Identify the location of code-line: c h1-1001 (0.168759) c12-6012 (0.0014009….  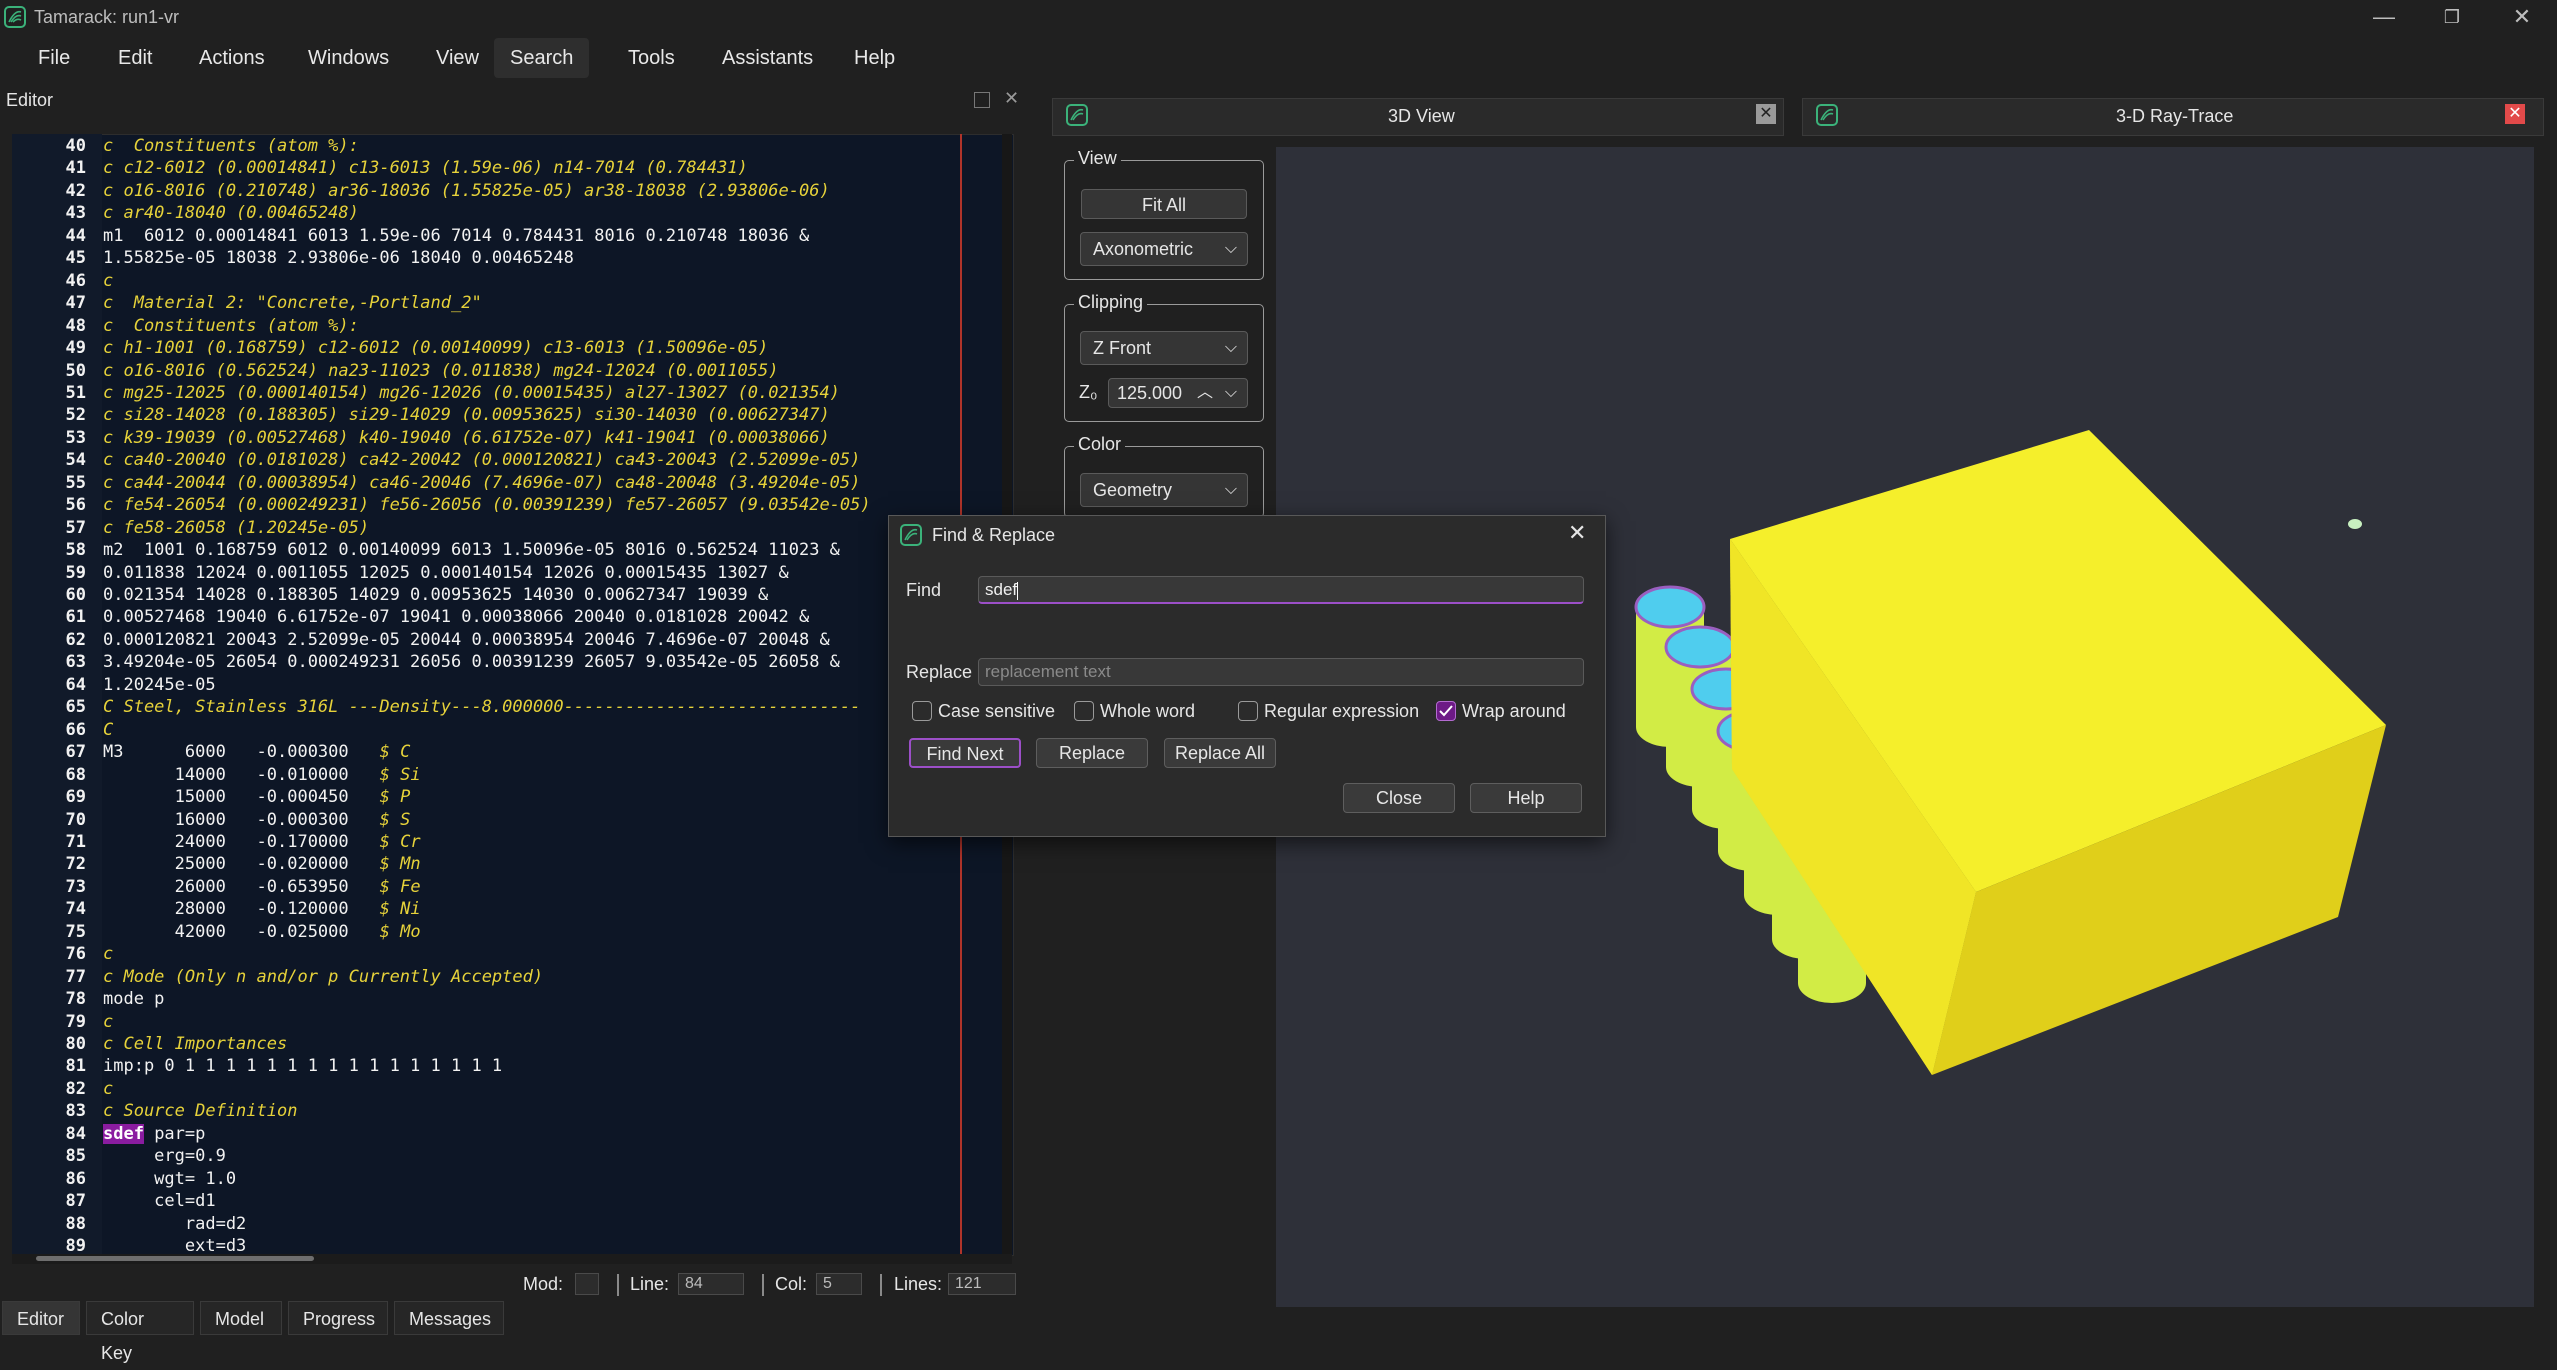
(435, 348).